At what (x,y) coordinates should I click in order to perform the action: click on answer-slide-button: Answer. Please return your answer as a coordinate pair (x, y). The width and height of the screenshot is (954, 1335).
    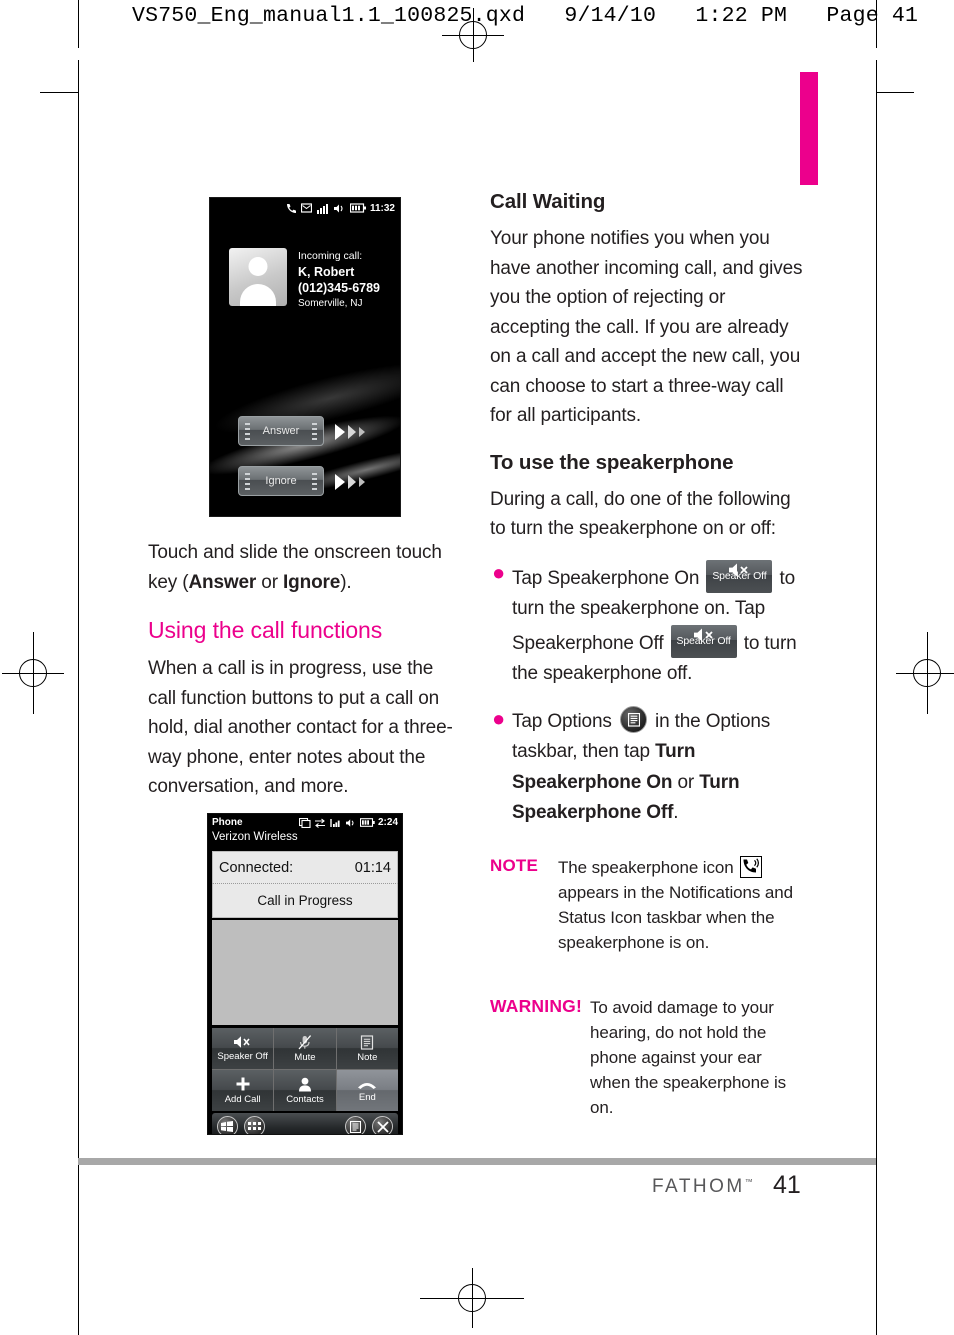
    Looking at the image, I should click on (281, 431).